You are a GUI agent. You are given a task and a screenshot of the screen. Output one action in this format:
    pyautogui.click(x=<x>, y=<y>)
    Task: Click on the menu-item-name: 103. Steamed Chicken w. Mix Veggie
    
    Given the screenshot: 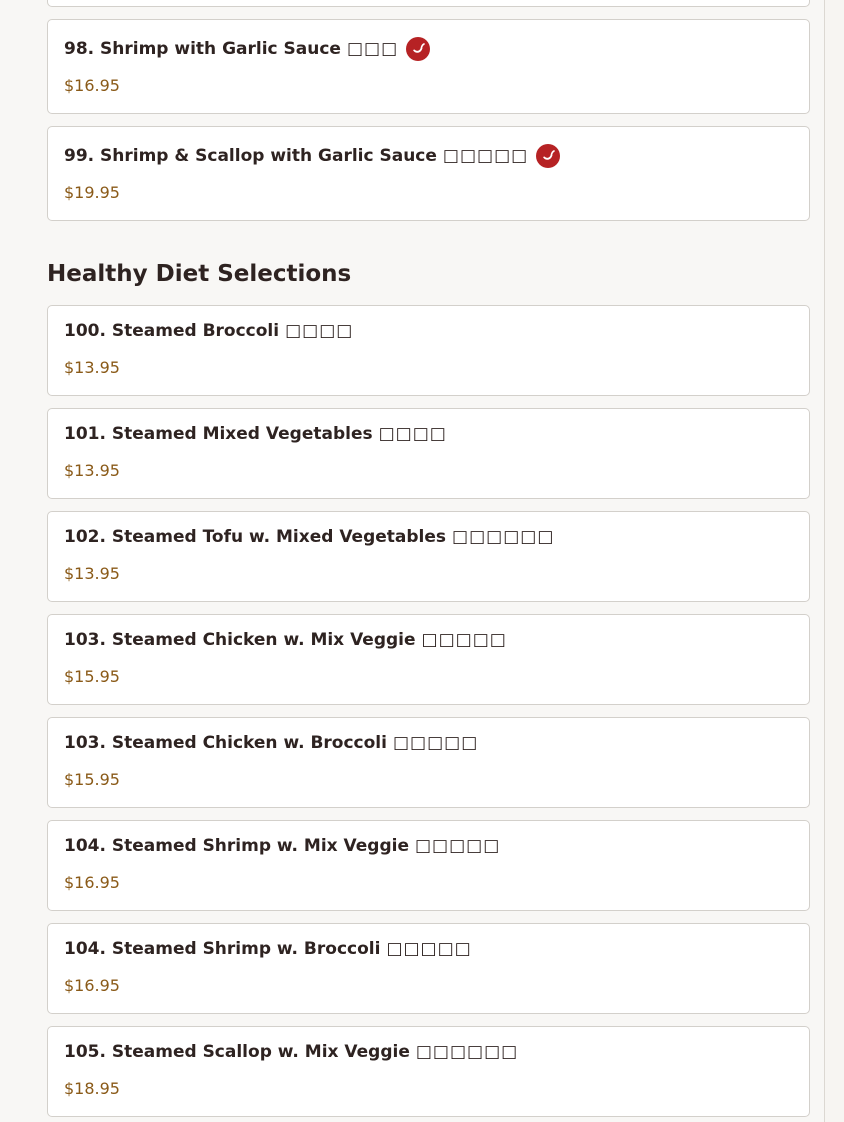 What is the action you would take?
    pyautogui.click(x=240, y=640)
    